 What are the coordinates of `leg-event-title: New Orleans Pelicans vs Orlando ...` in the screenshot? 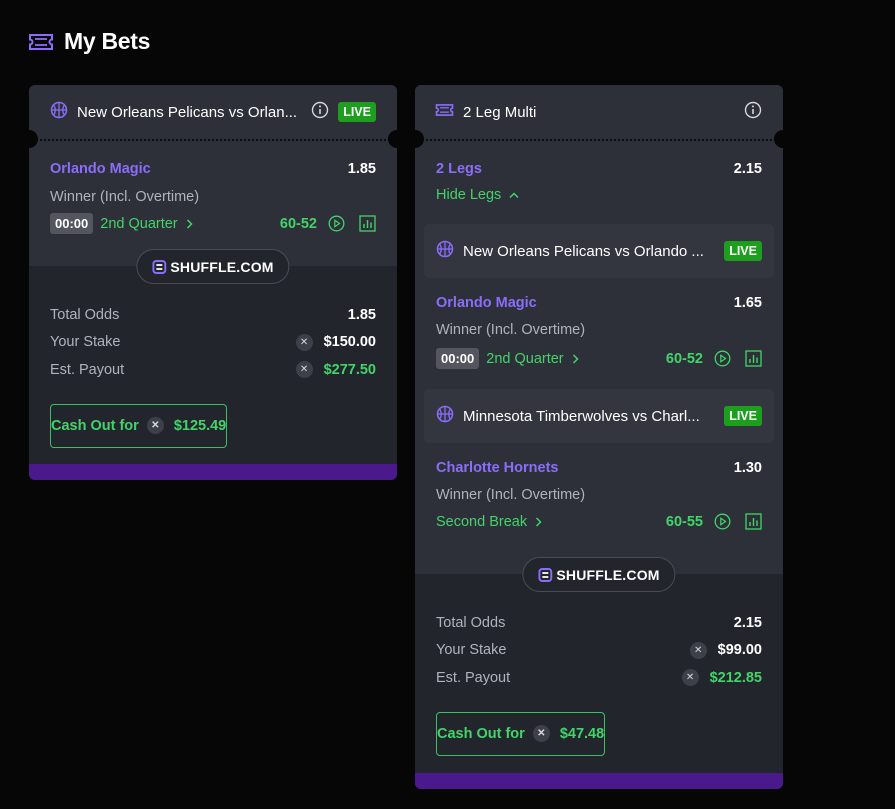 It's located at (583, 251).